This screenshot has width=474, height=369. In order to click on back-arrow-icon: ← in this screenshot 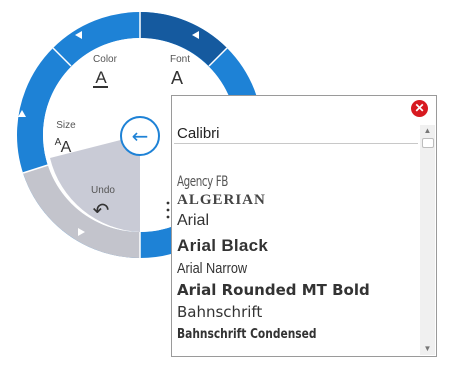, I will do `click(140, 136)`.